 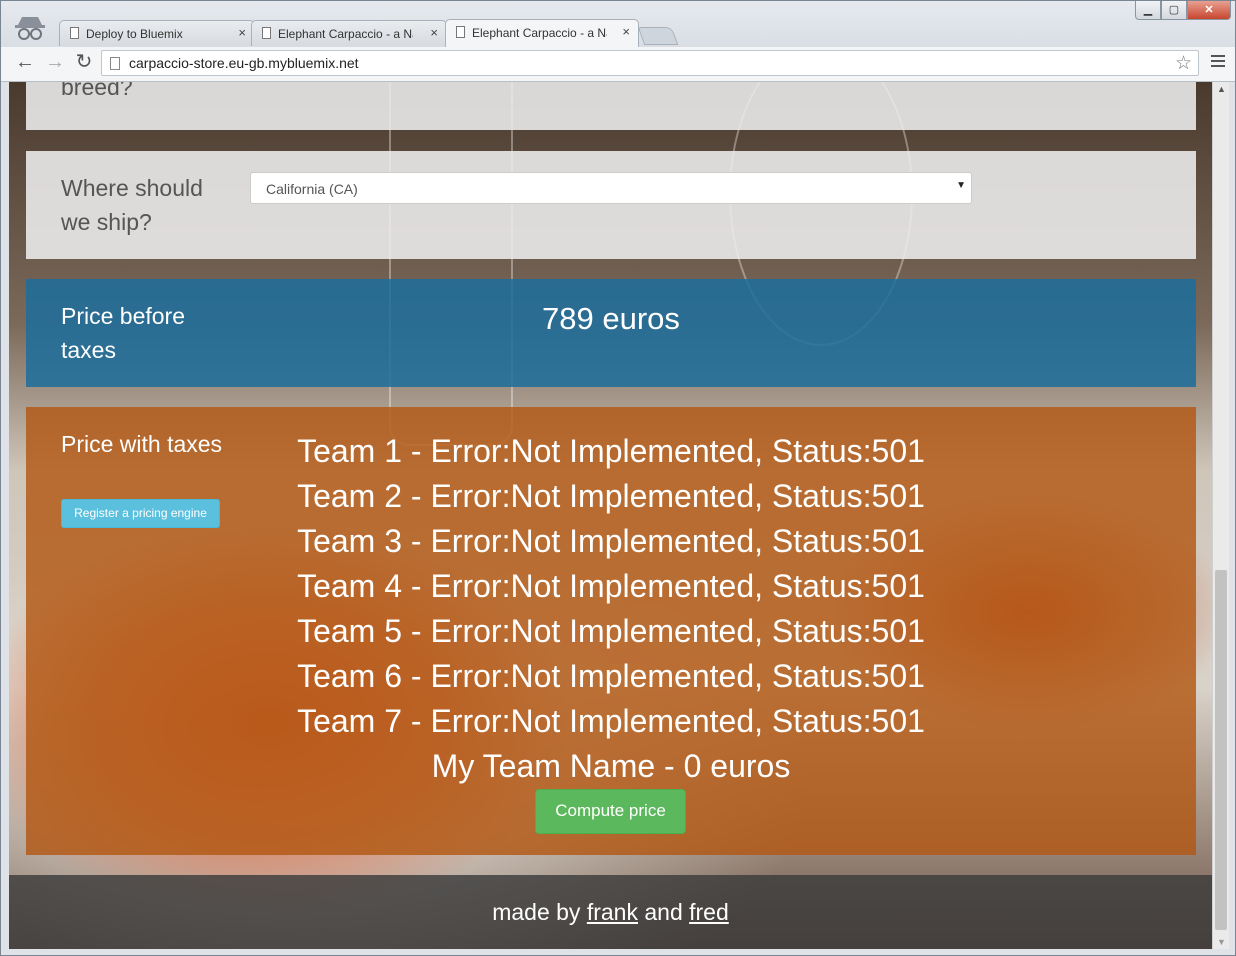 I want to click on price-before-taxes-panel: Price before taxes 789 euros, so click(x=611, y=333).